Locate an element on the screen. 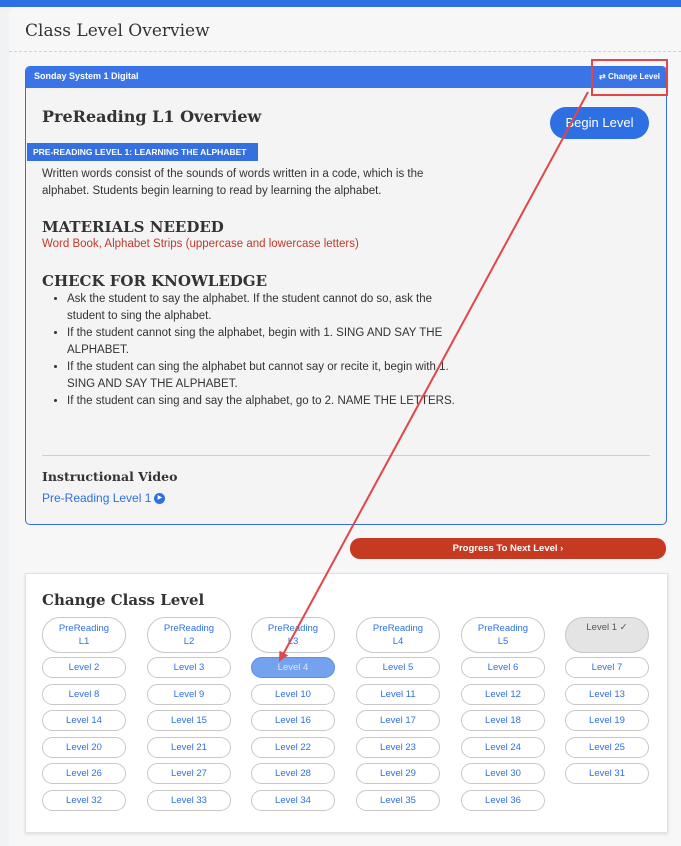  page-title: Class Level Overview is located at coordinates (117, 31).